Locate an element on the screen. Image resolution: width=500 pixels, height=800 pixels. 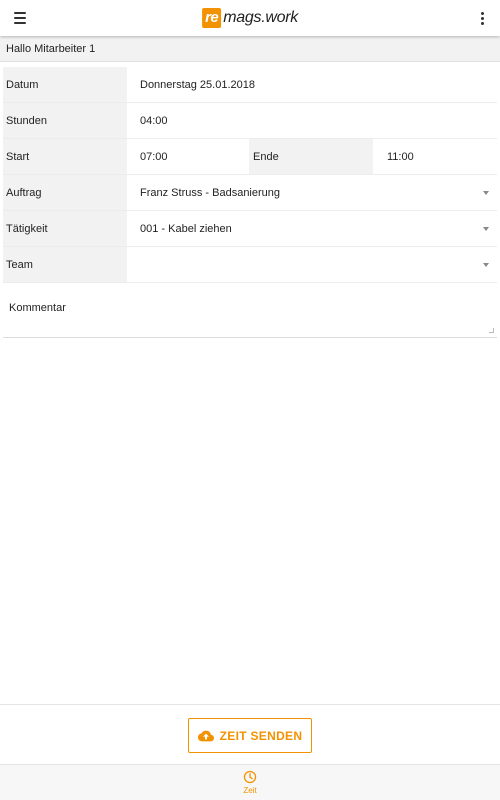
zeit-senden-label: ZEIT SENDEN is located at coordinates (261, 735).